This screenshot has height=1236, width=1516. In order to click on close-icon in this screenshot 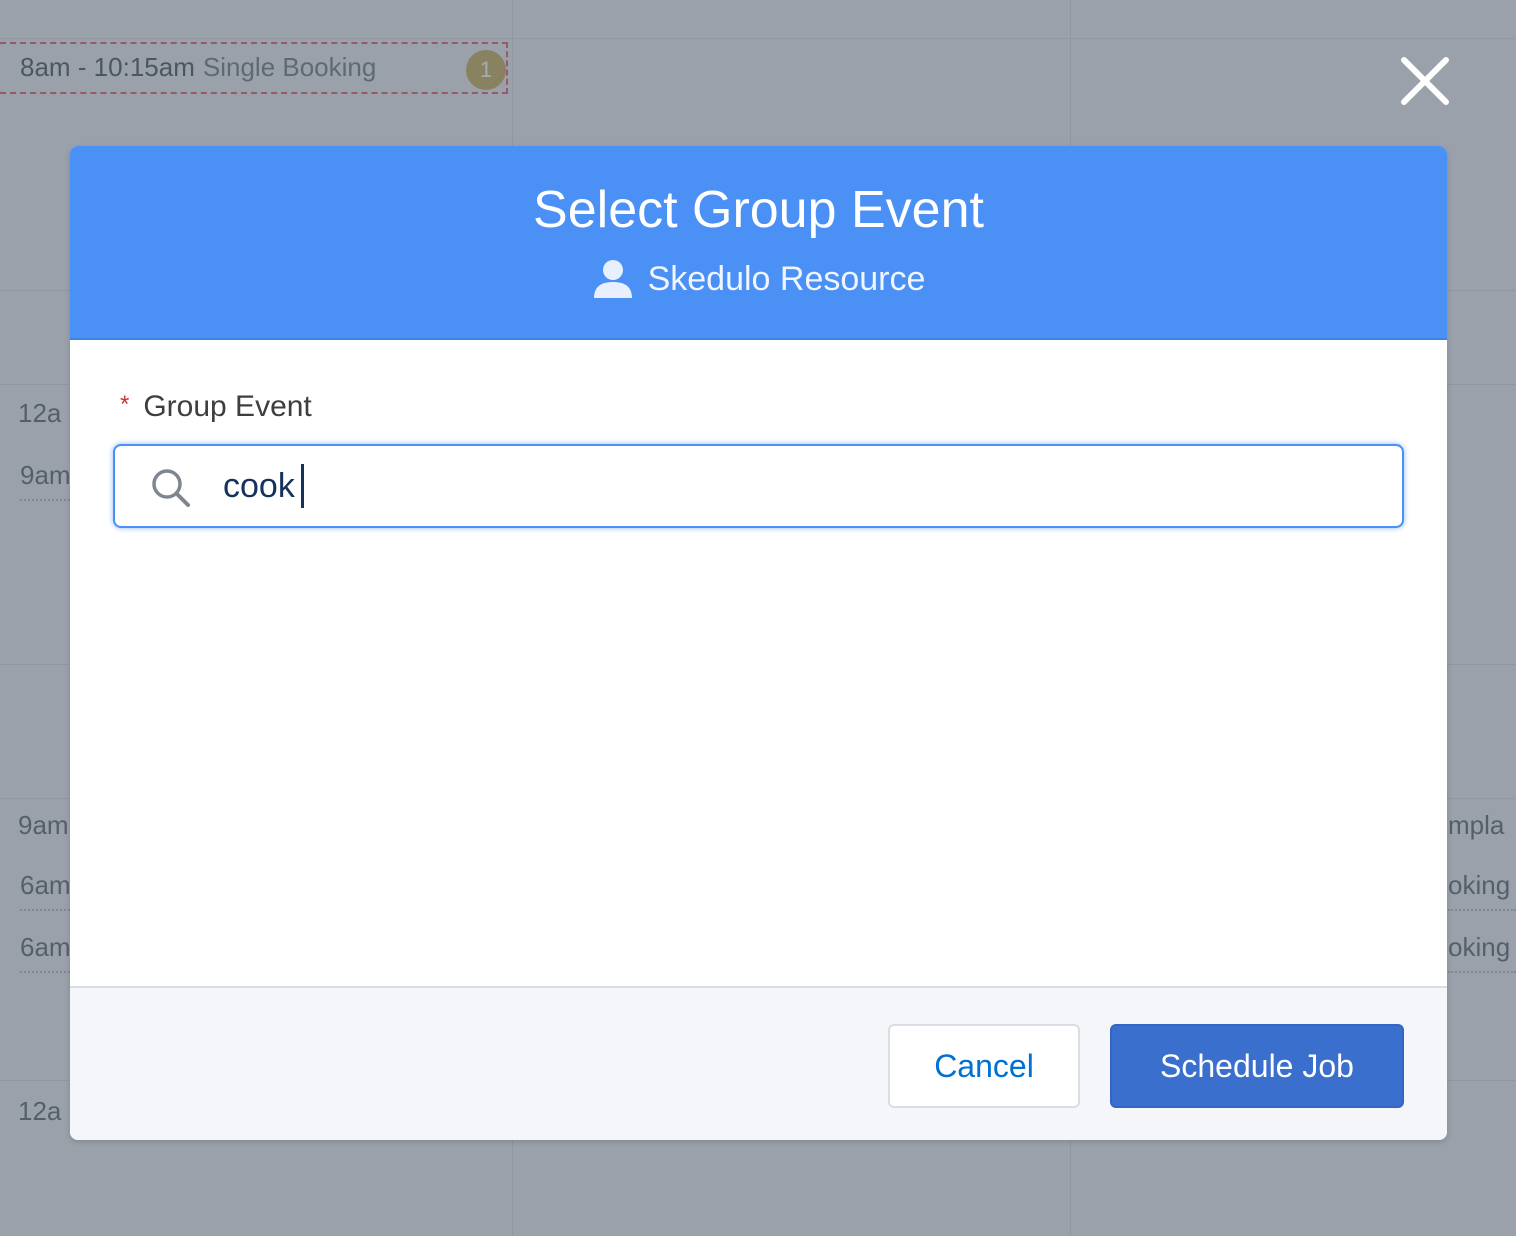, I will do `click(1425, 81)`.